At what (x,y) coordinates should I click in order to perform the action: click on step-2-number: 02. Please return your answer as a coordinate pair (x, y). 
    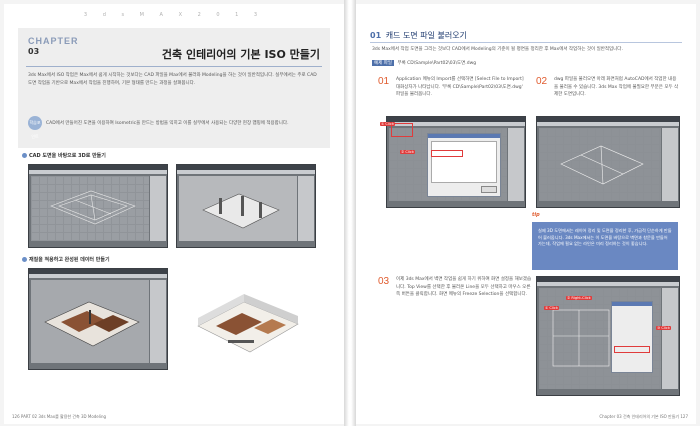
    Looking at the image, I should click on (542, 81).